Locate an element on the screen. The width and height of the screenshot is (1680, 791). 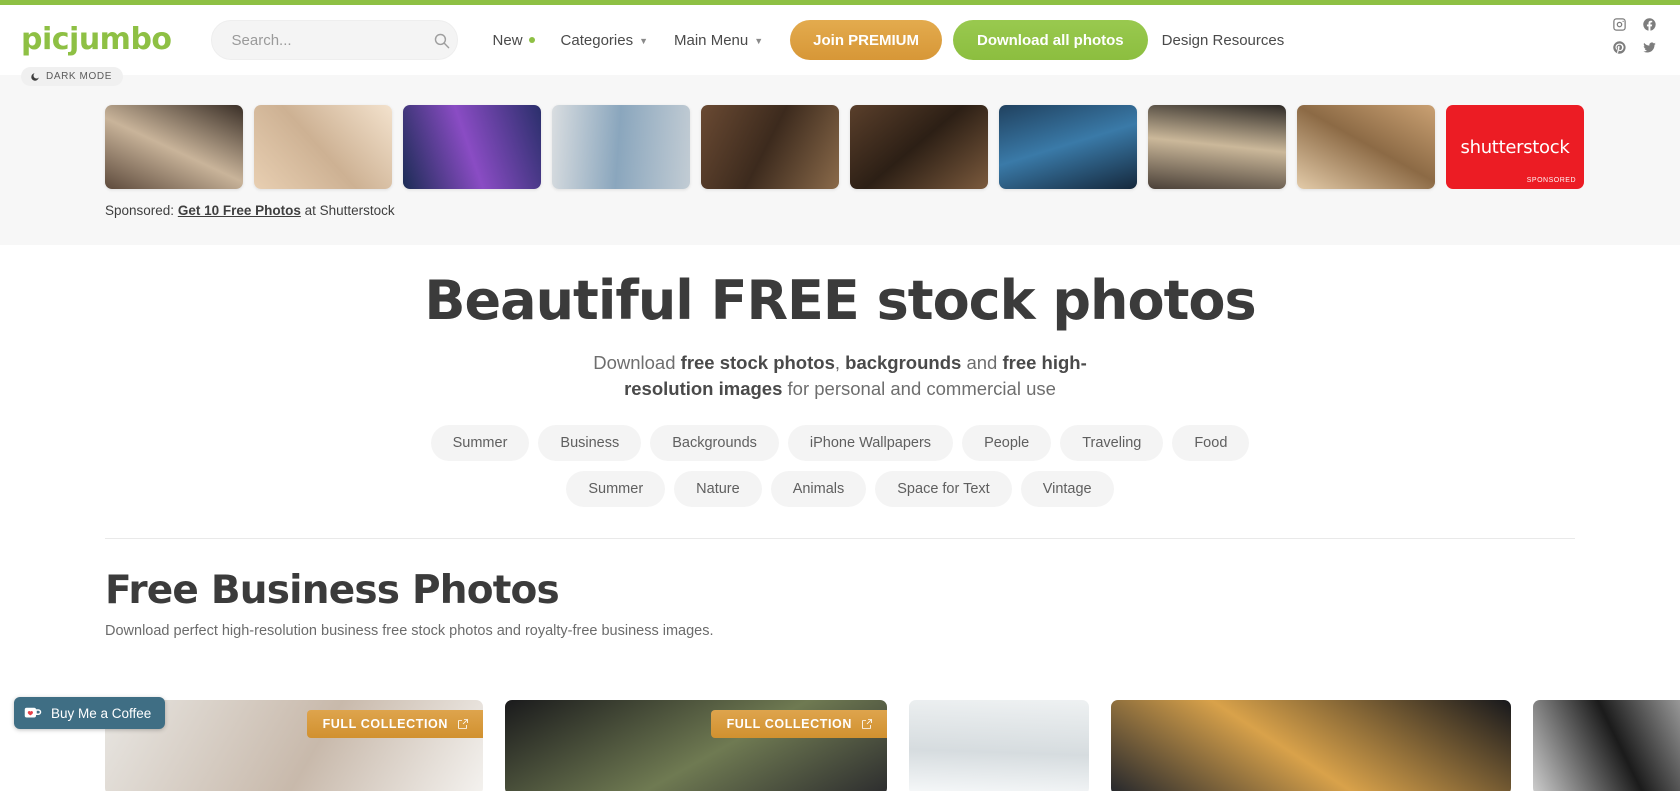
hero-subtitle-part-4: and is located at coordinates (982, 362).